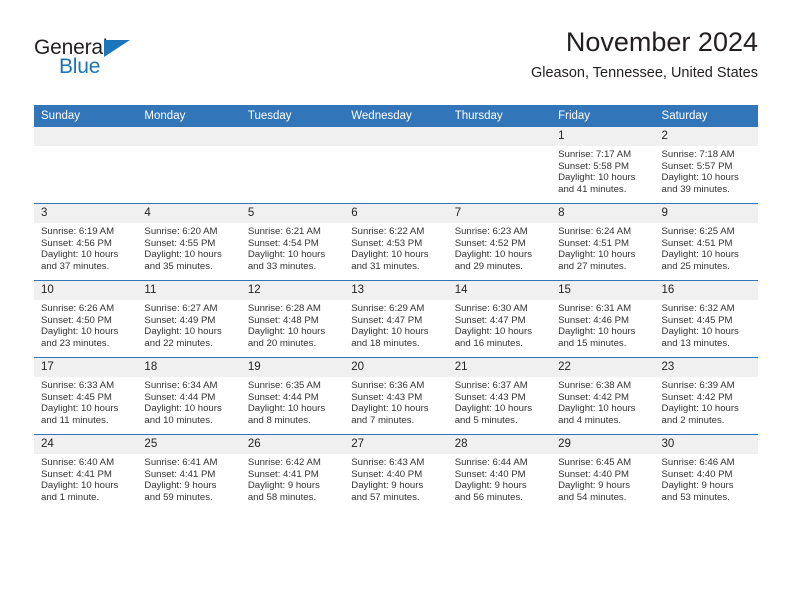 This screenshot has width=792, height=612. What do you see at coordinates (499, 116) in the screenshot?
I see `weekday-header-thursday: Thursday` at bounding box center [499, 116].